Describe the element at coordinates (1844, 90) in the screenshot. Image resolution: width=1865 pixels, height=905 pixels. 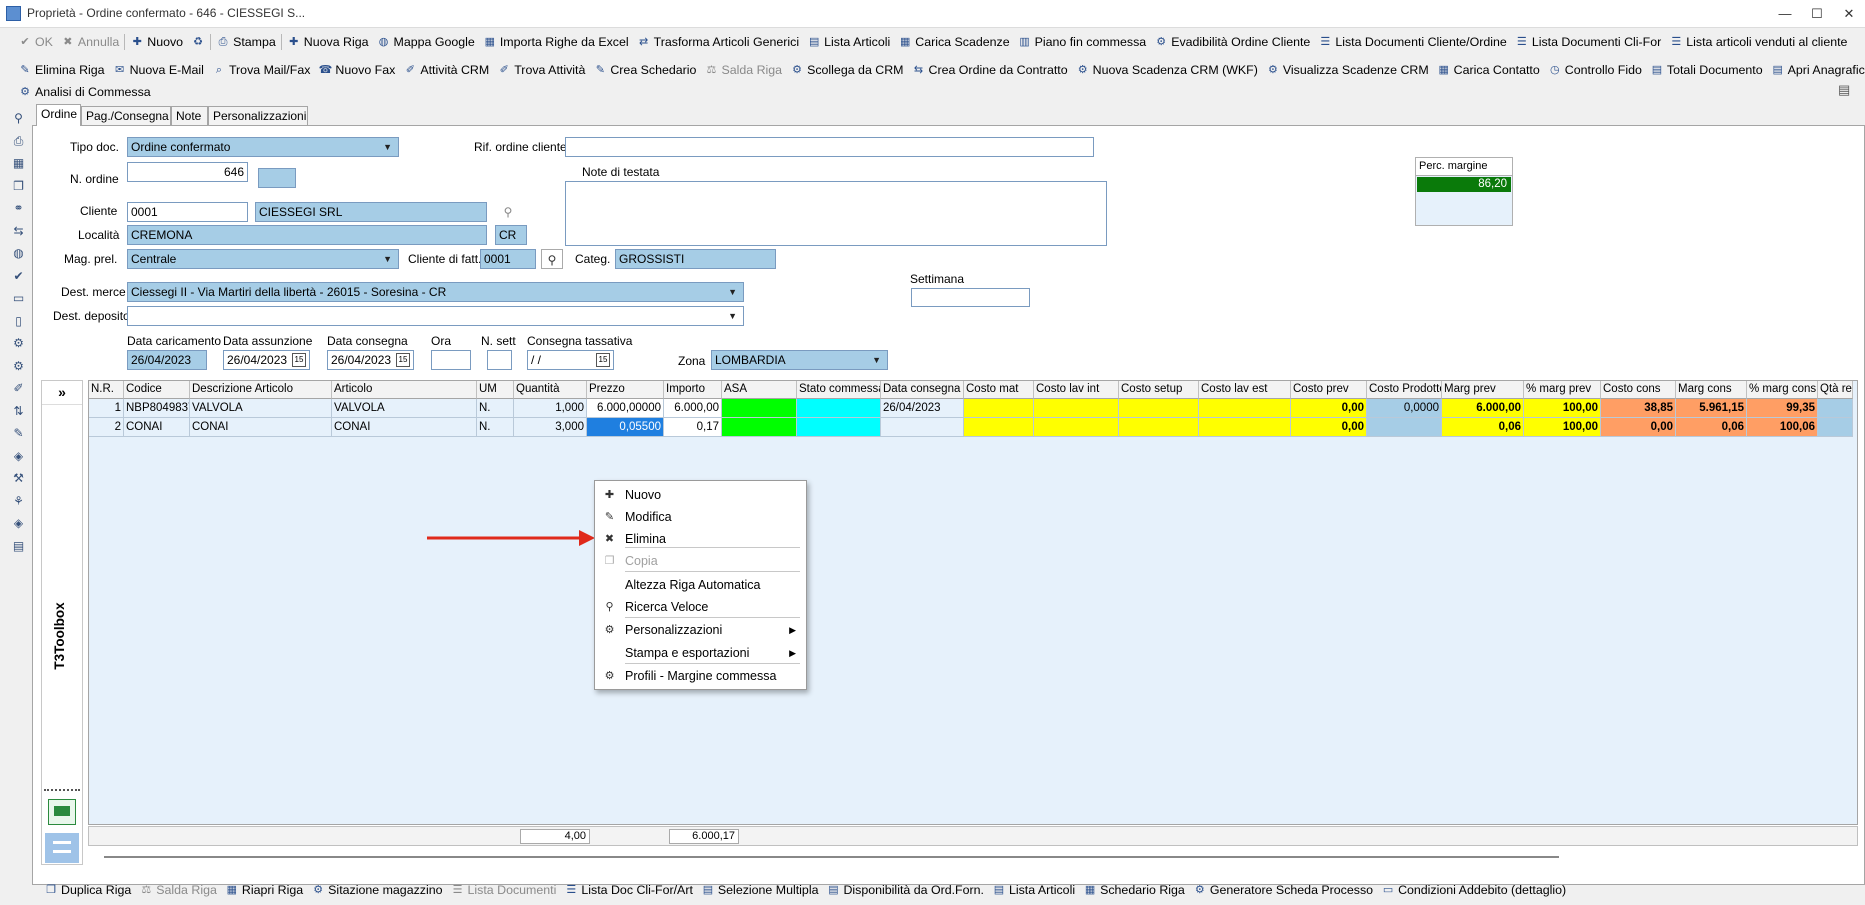
I see `toolbar-options-icon: ▤` at that location.